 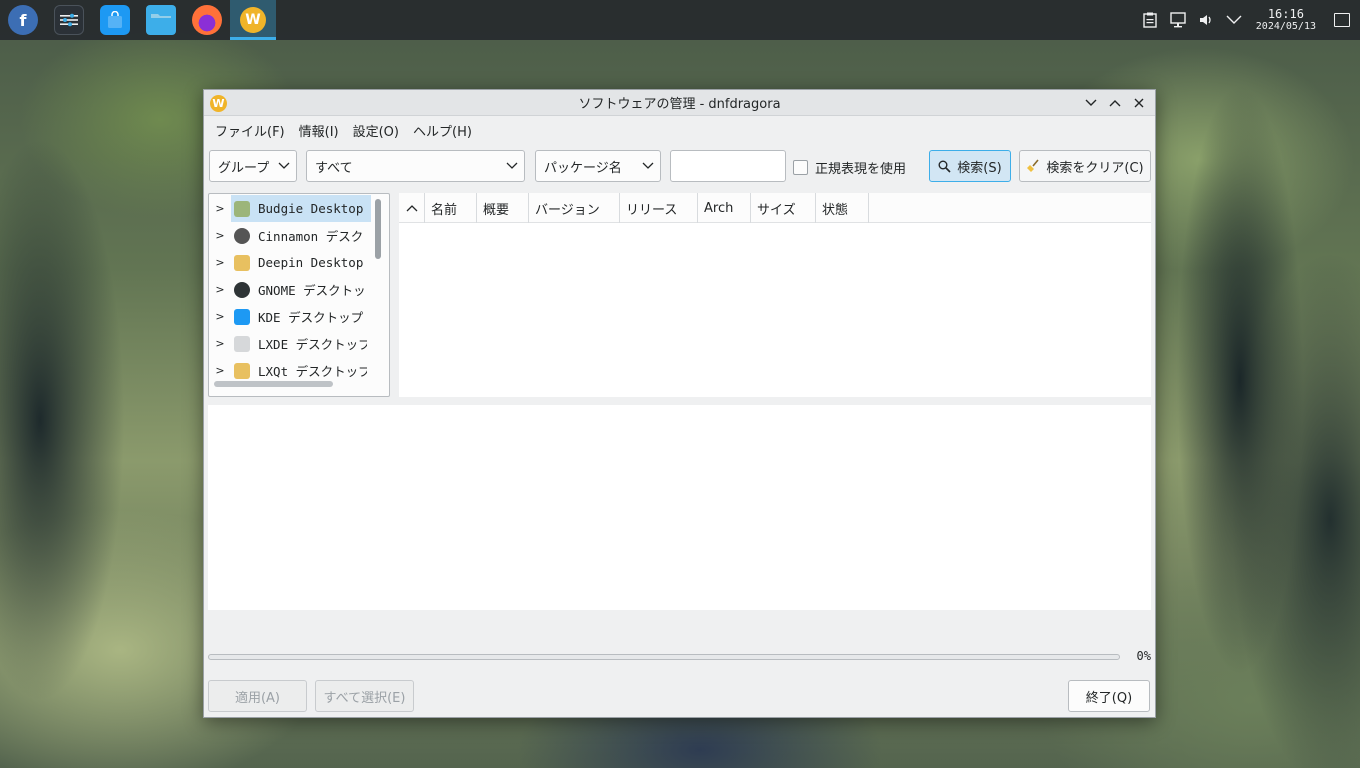 I want to click on filter-combo: すべて, so click(x=415, y=166).